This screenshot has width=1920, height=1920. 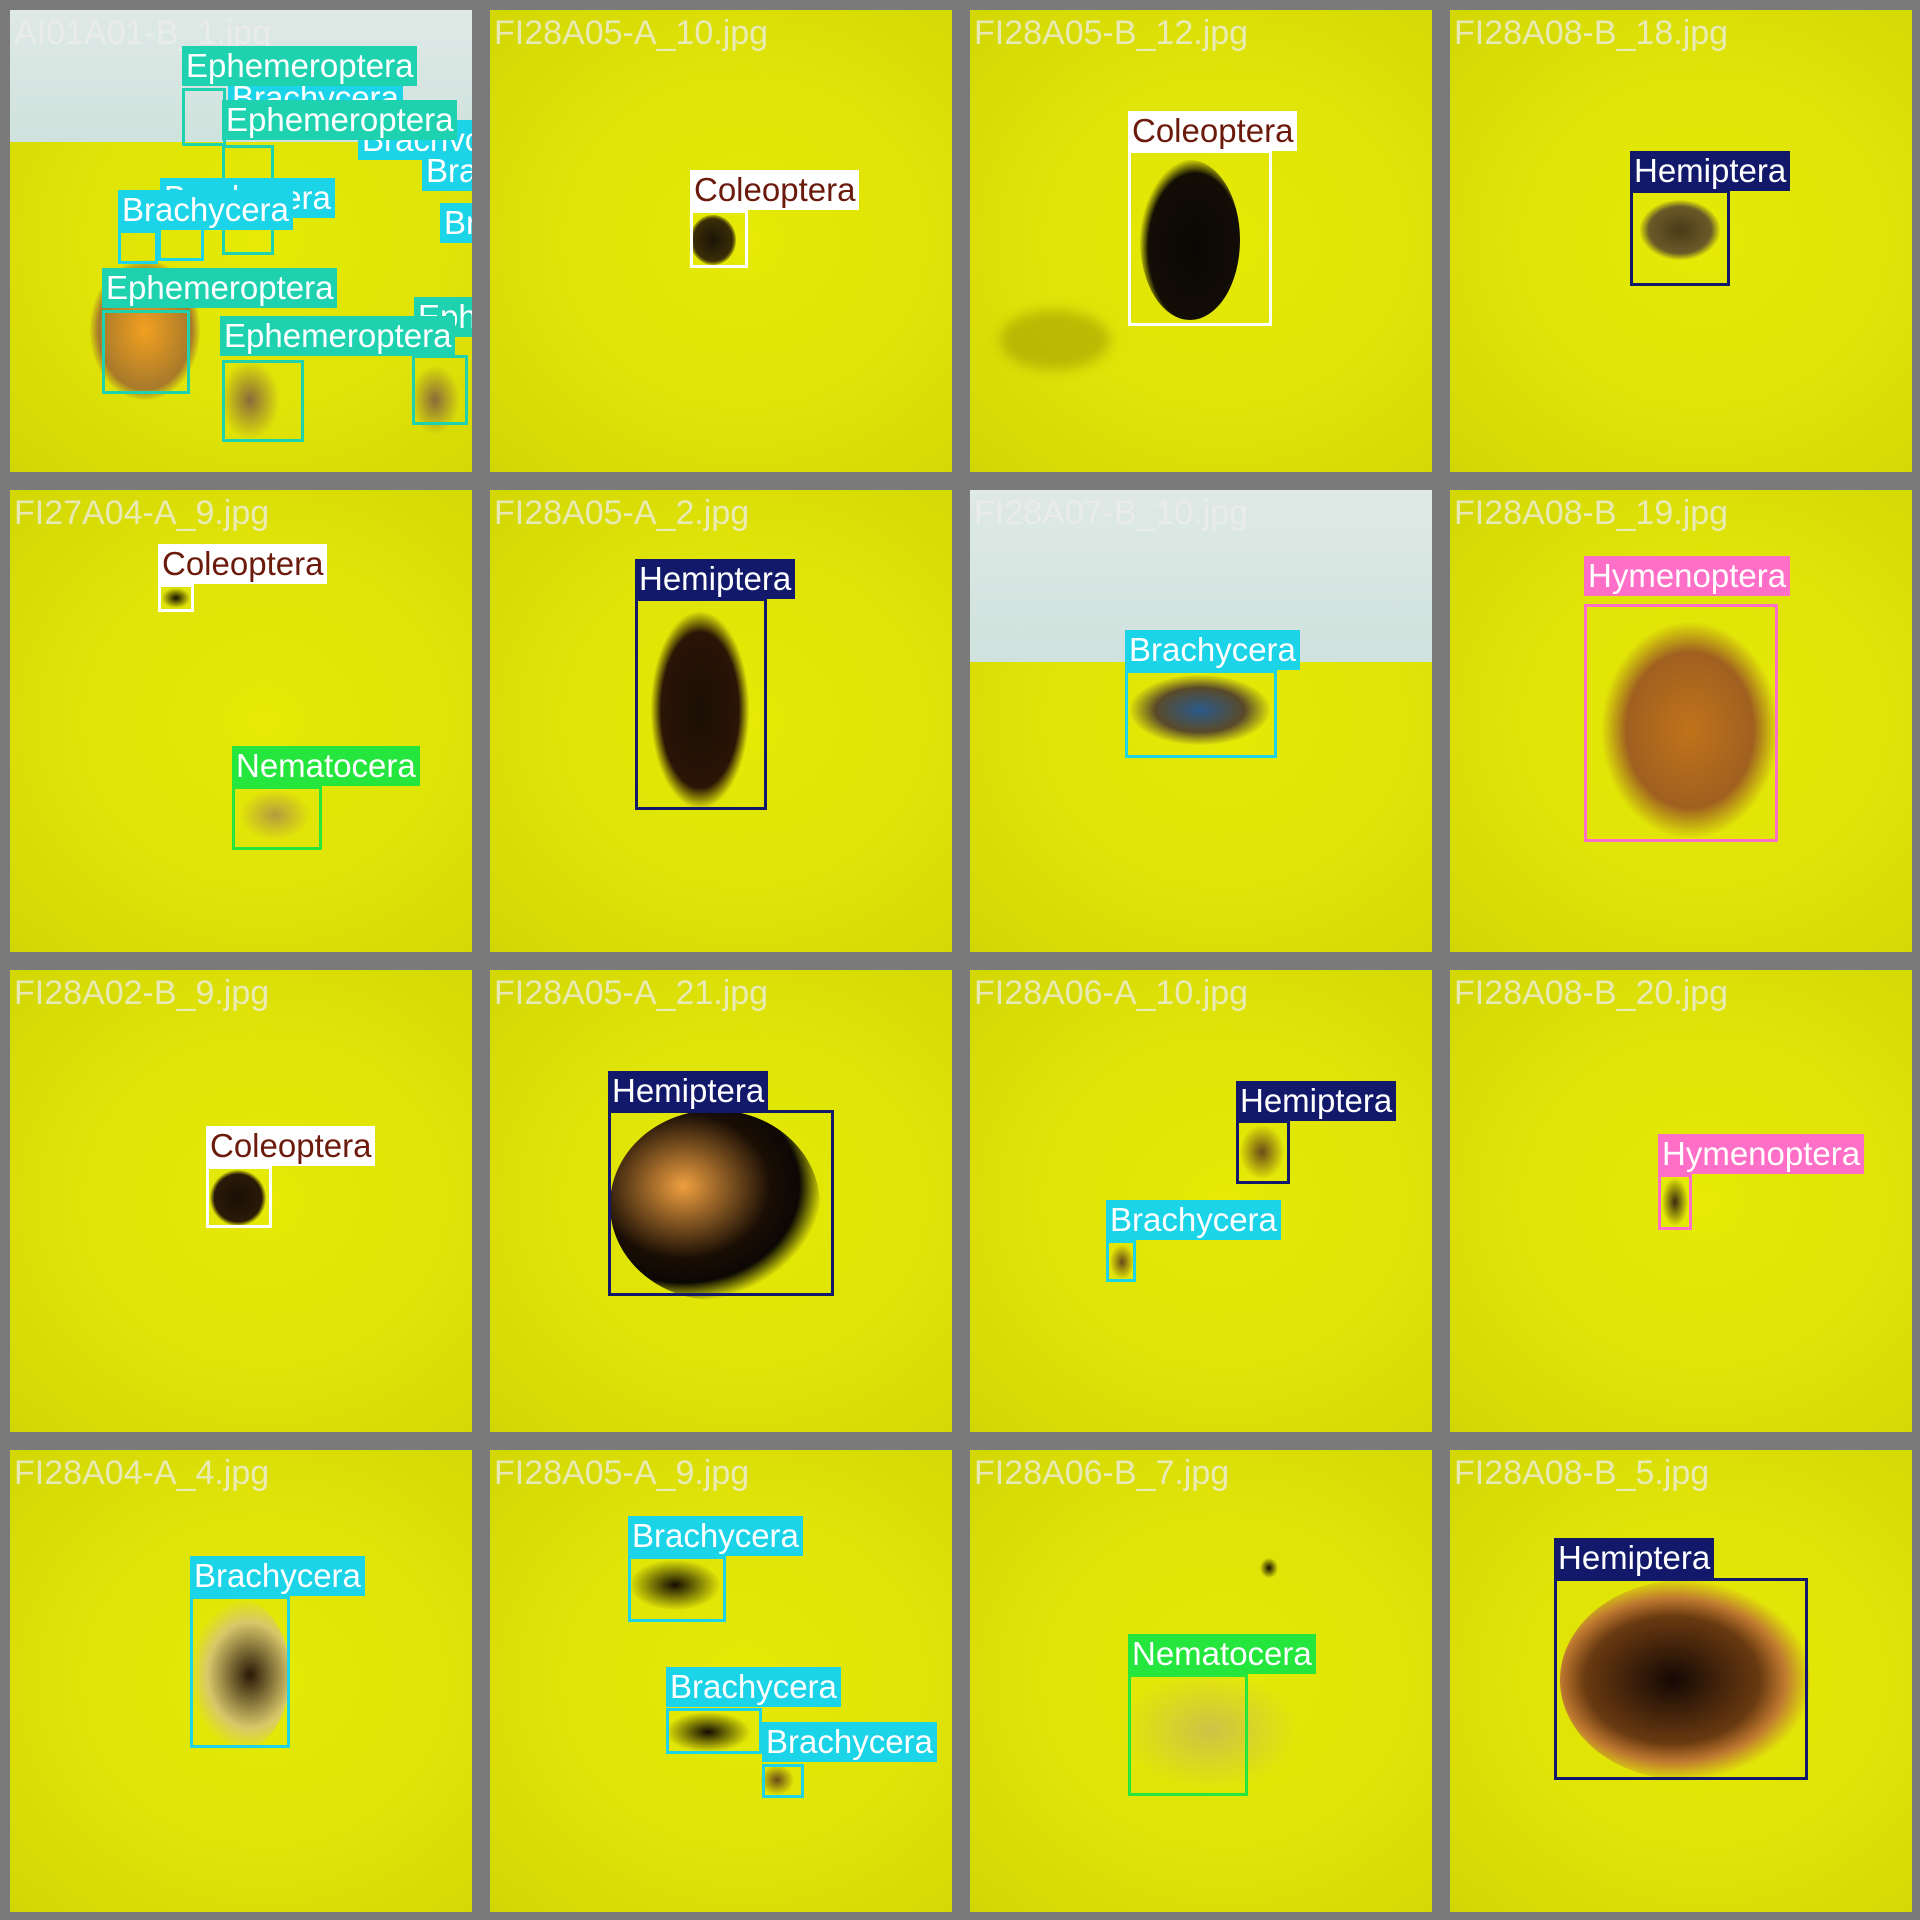 I want to click on tile-filename: FI28A05-A_9.jpg, so click(x=622, y=1473).